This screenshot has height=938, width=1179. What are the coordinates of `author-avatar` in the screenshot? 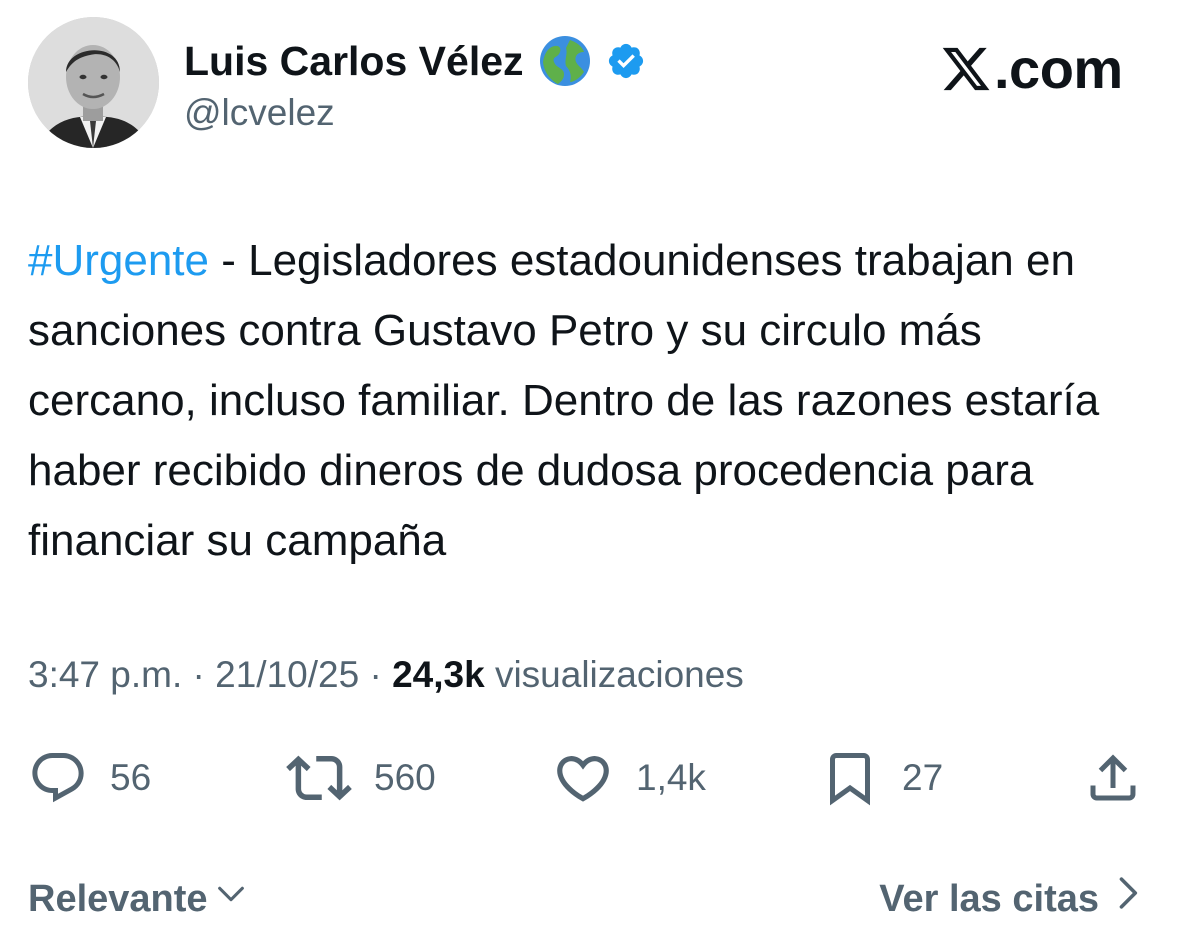 It's located at (93, 82).